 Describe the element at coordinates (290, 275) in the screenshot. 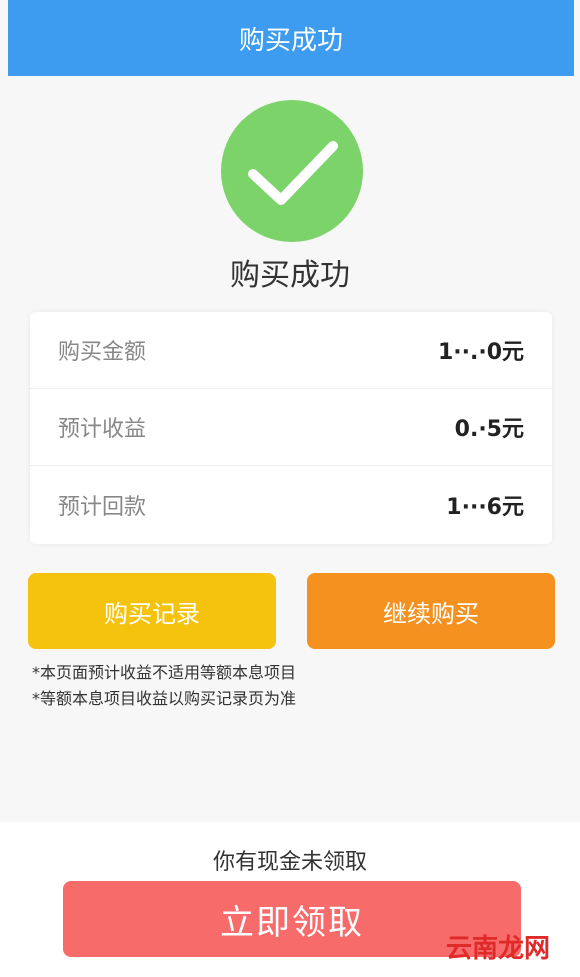

I see `success-title: 购买成功` at that location.